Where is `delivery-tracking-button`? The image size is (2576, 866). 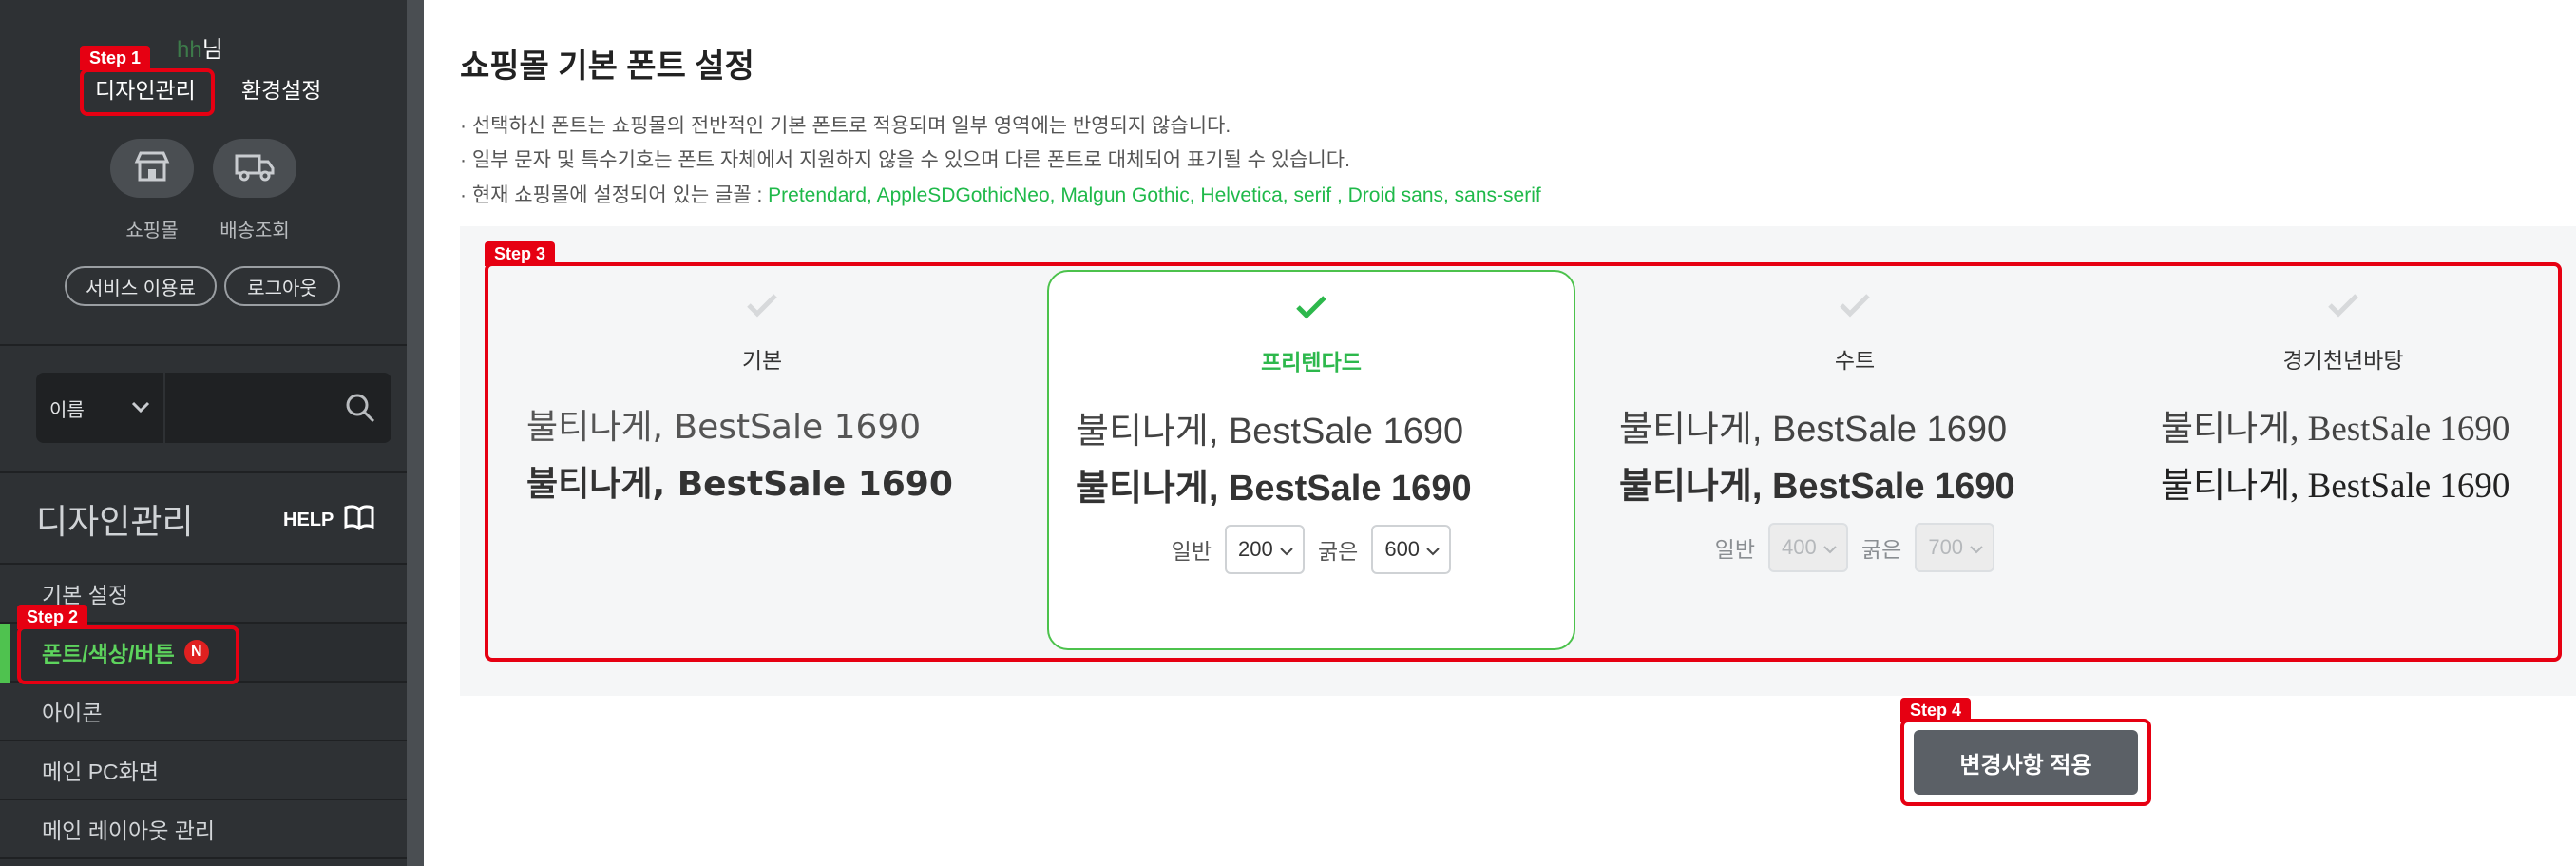 delivery-tracking-button is located at coordinates (254, 169).